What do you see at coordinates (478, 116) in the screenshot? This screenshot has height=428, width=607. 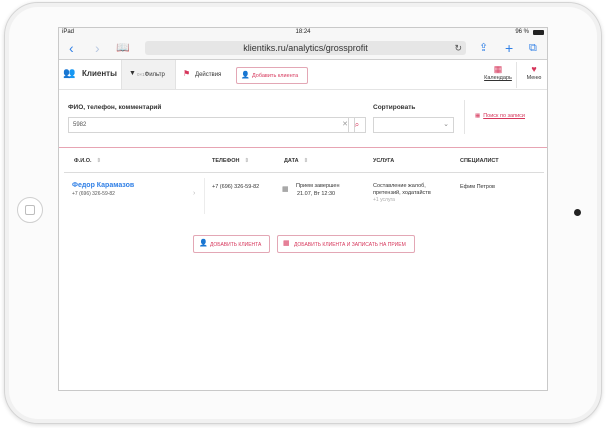 I see `calendar-small-icon: ▦` at bounding box center [478, 116].